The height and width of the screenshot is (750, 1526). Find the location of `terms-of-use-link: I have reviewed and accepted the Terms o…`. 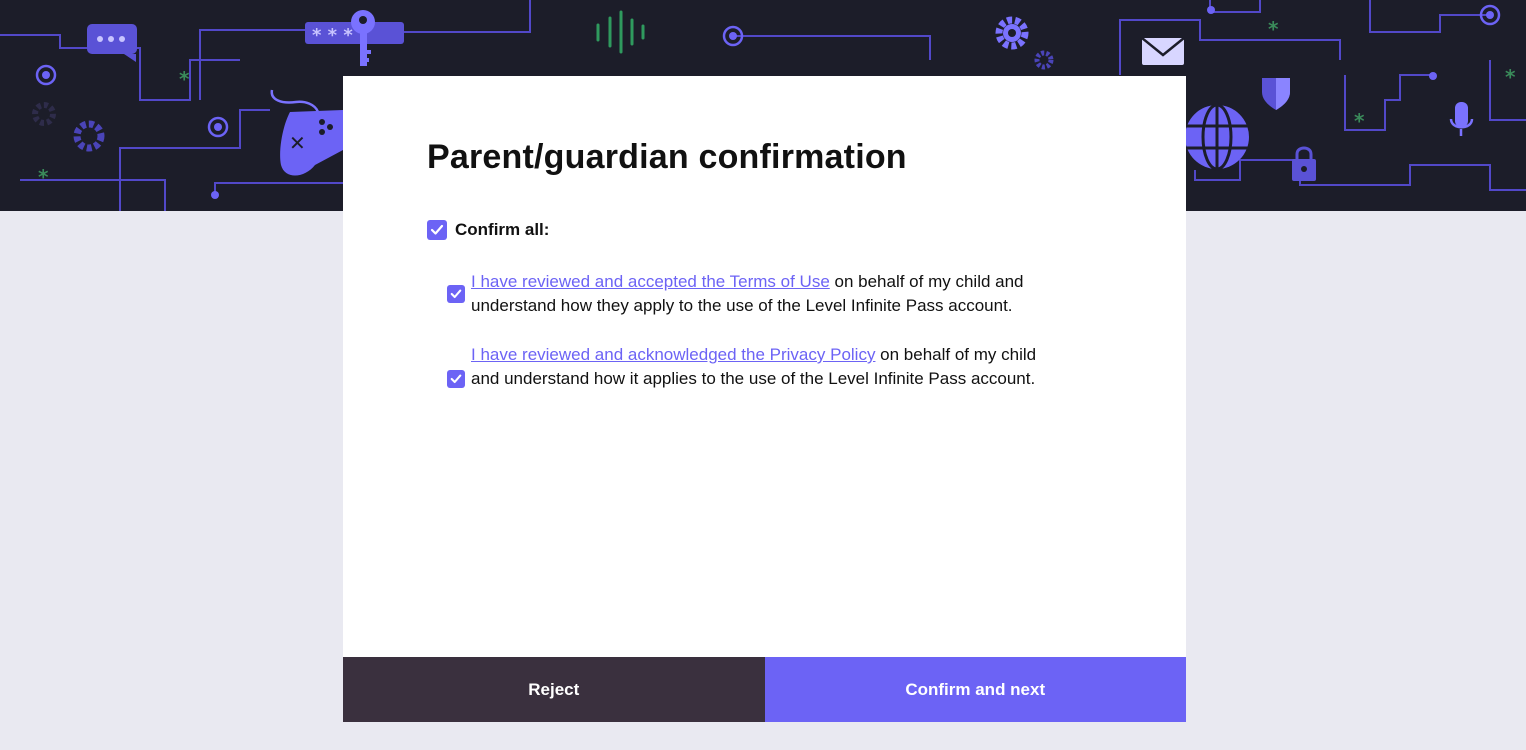

terms-of-use-link: I have reviewed and accepted the Terms o… is located at coordinates (650, 281).